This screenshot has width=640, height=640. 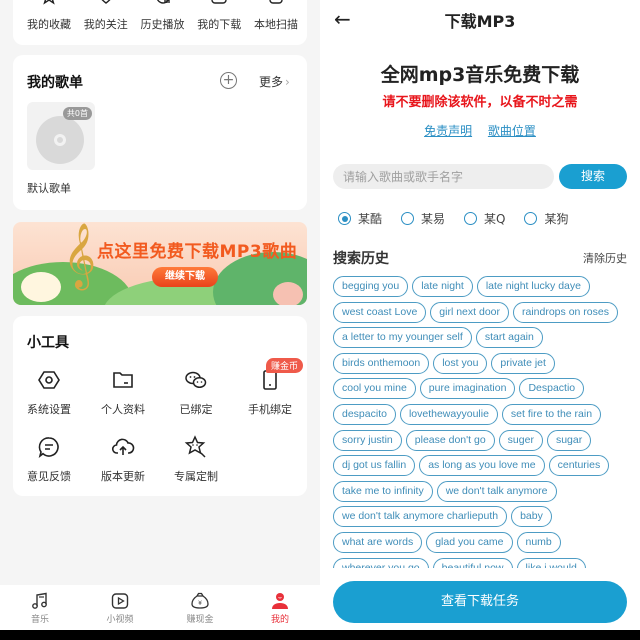 I want to click on source-option-qq: 某Q, so click(x=484, y=218).